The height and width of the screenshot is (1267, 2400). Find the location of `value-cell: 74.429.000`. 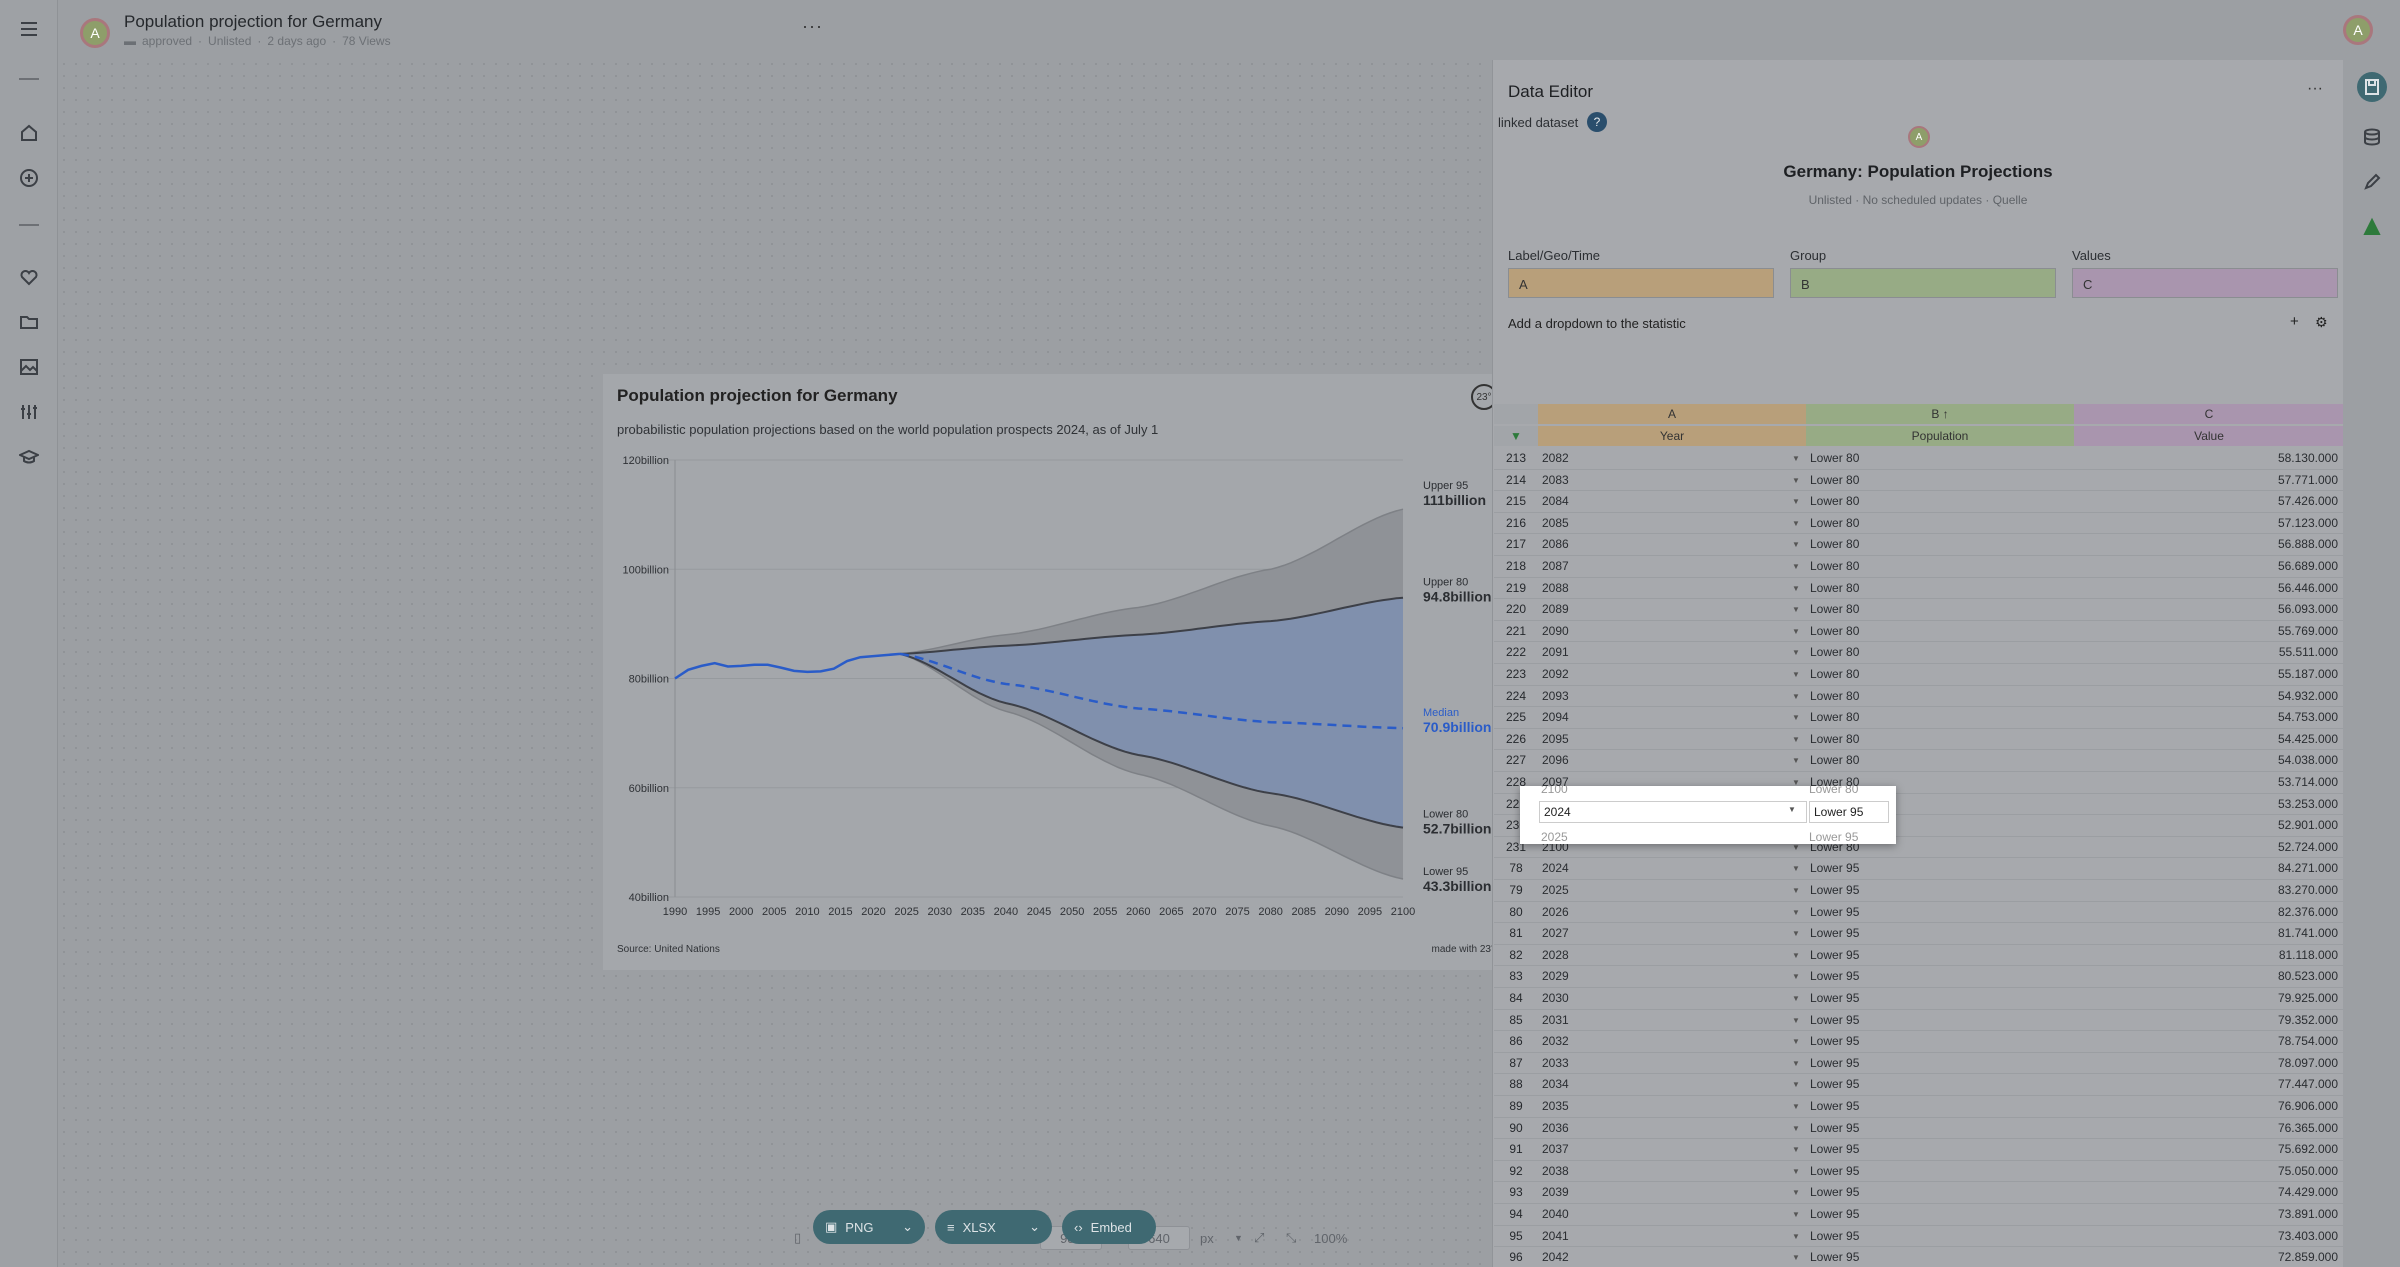

value-cell: 74.429.000 is located at coordinates (2208, 1193).